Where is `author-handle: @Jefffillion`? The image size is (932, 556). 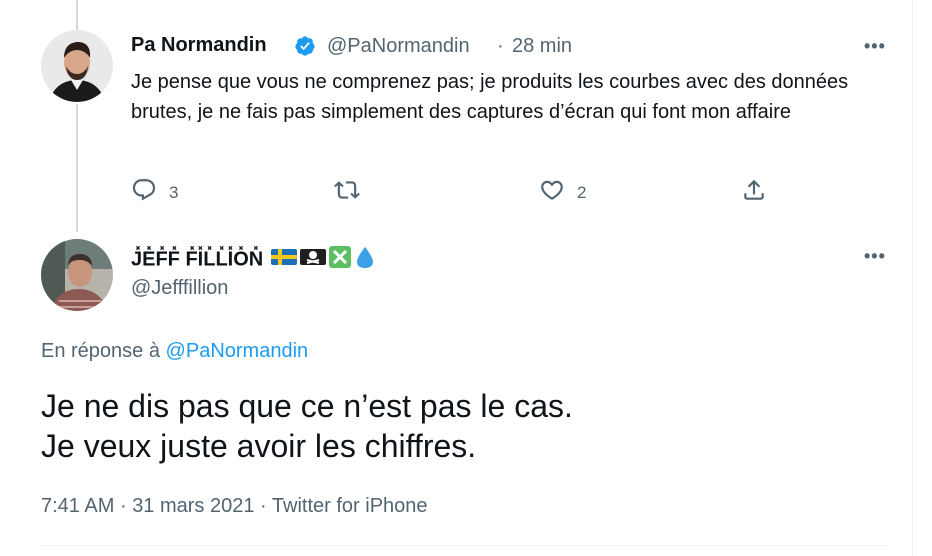
author-handle: @Jefffillion is located at coordinates (179, 288).